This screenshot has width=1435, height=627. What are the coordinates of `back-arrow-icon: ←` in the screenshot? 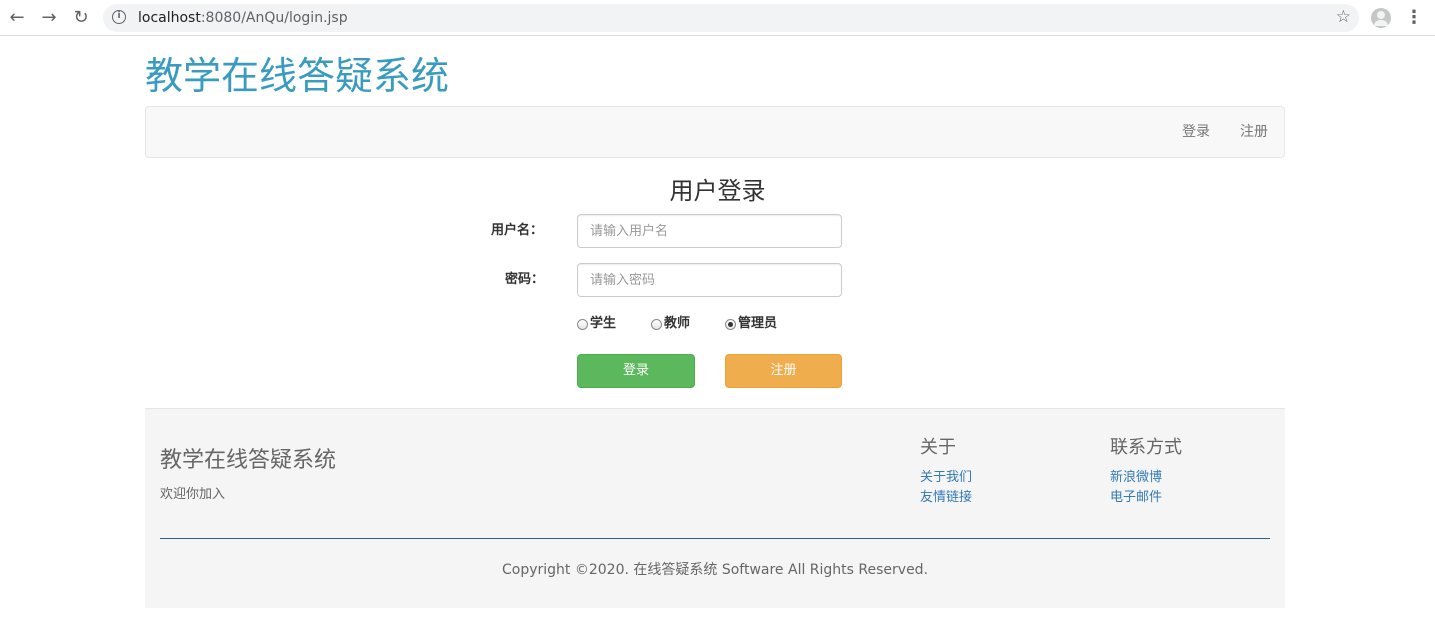 It's located at (17, 18).